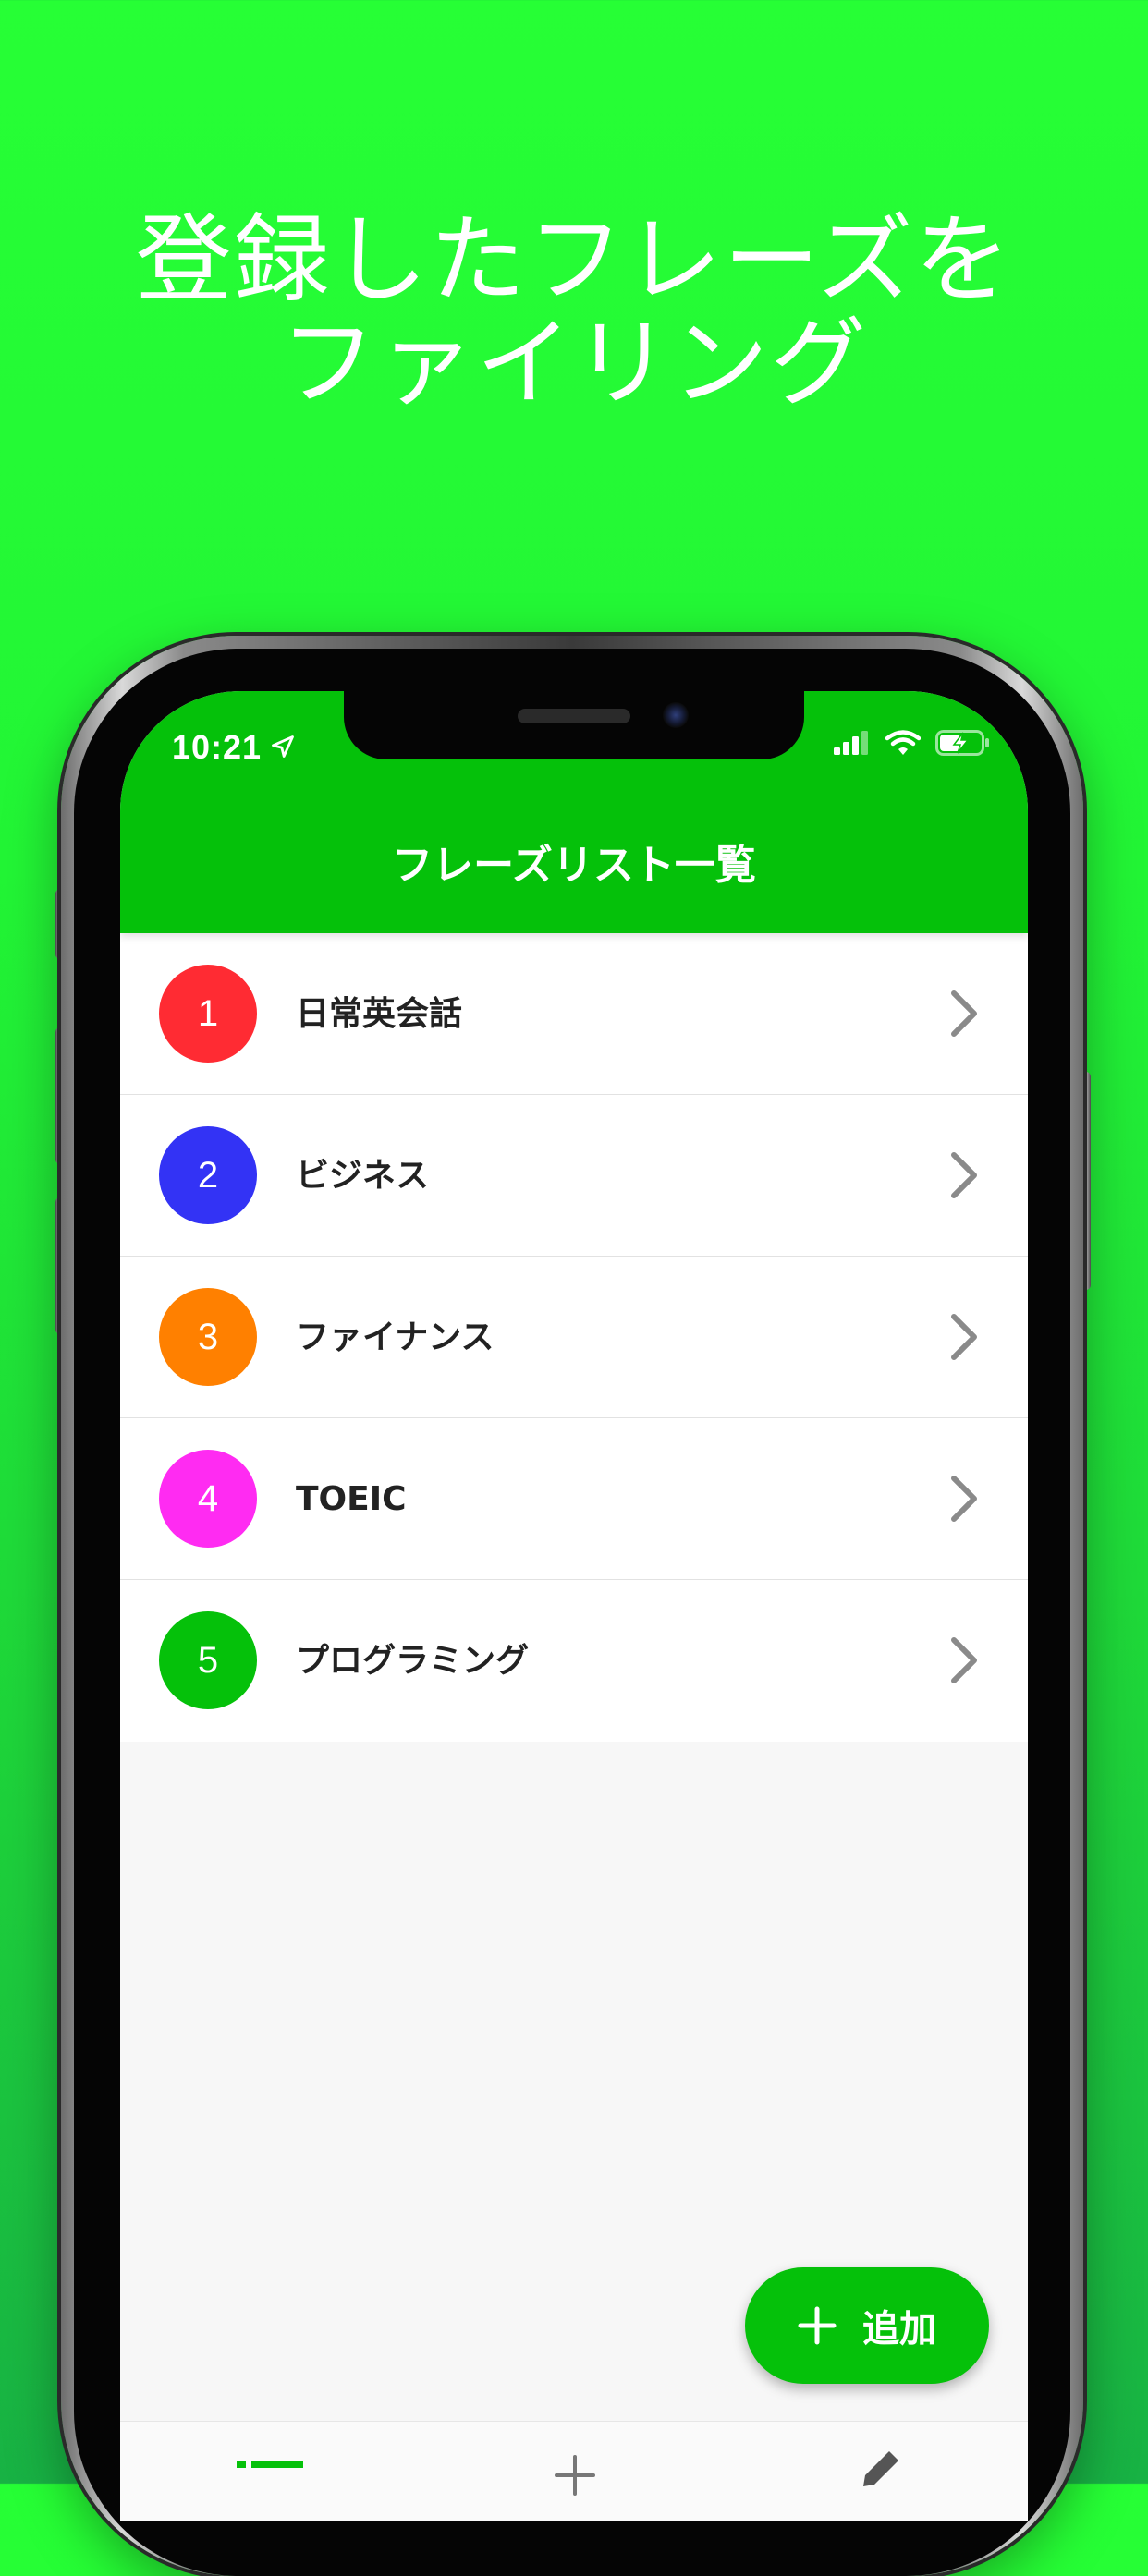 The height and width of the screenshot is (2576, 1148). I want to click on location-arrow-icon, so click(283, 746).